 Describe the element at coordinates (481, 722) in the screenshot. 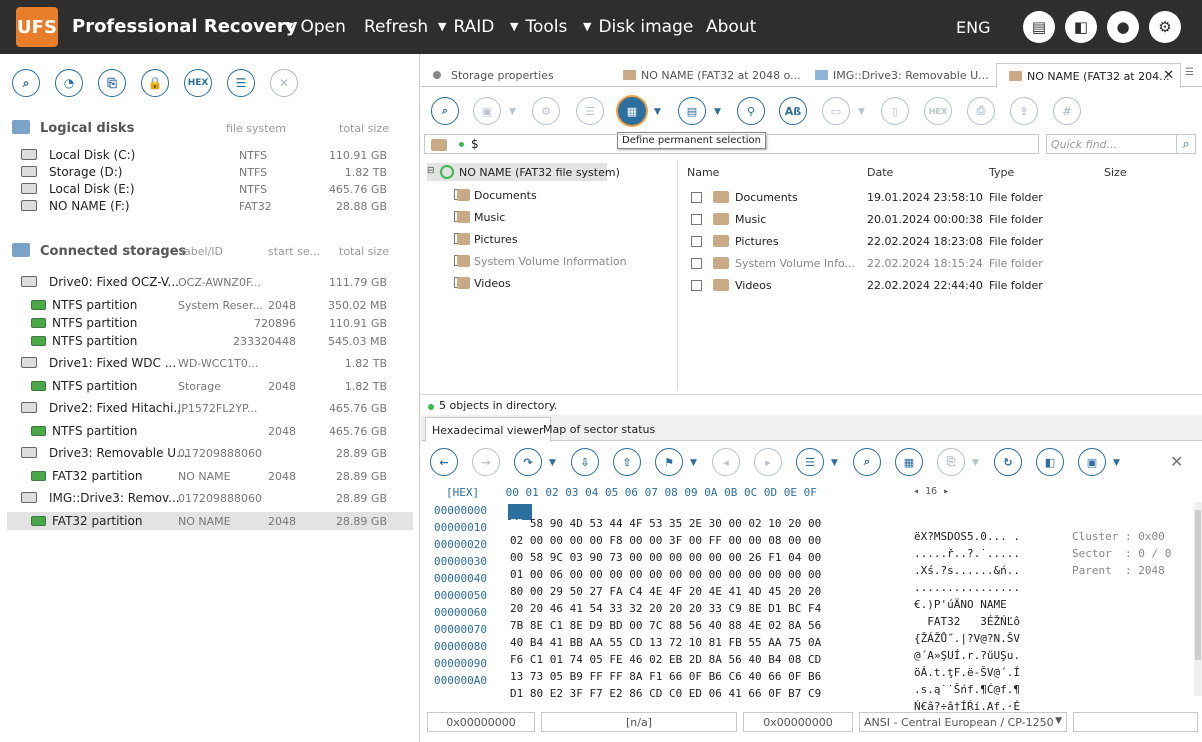

I see `offset-field: 0x00000000` at that location.